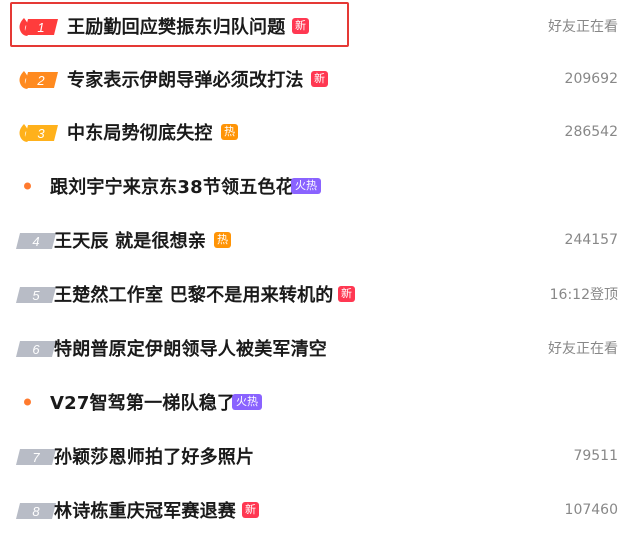  Describe the element at coordinates (583, 295) in the screenshot. I see `item-meta: 16:12登顶` at that location.